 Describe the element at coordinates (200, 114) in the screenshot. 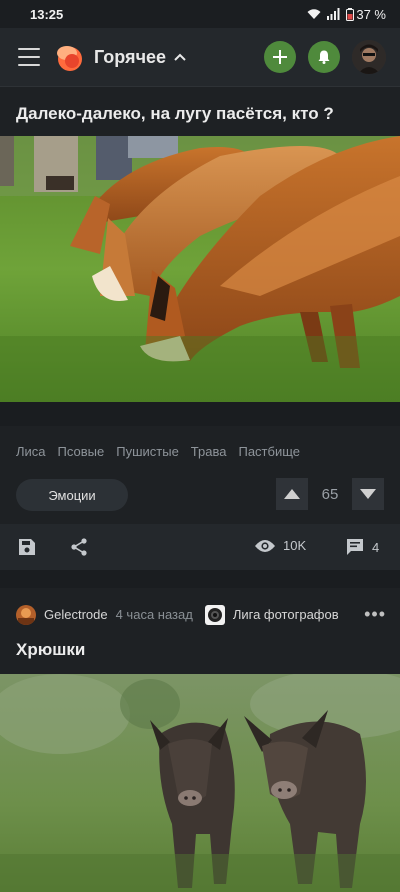

I see `post-title: Далеко-далеко, на лугу пасётся, кто ?` at that location.